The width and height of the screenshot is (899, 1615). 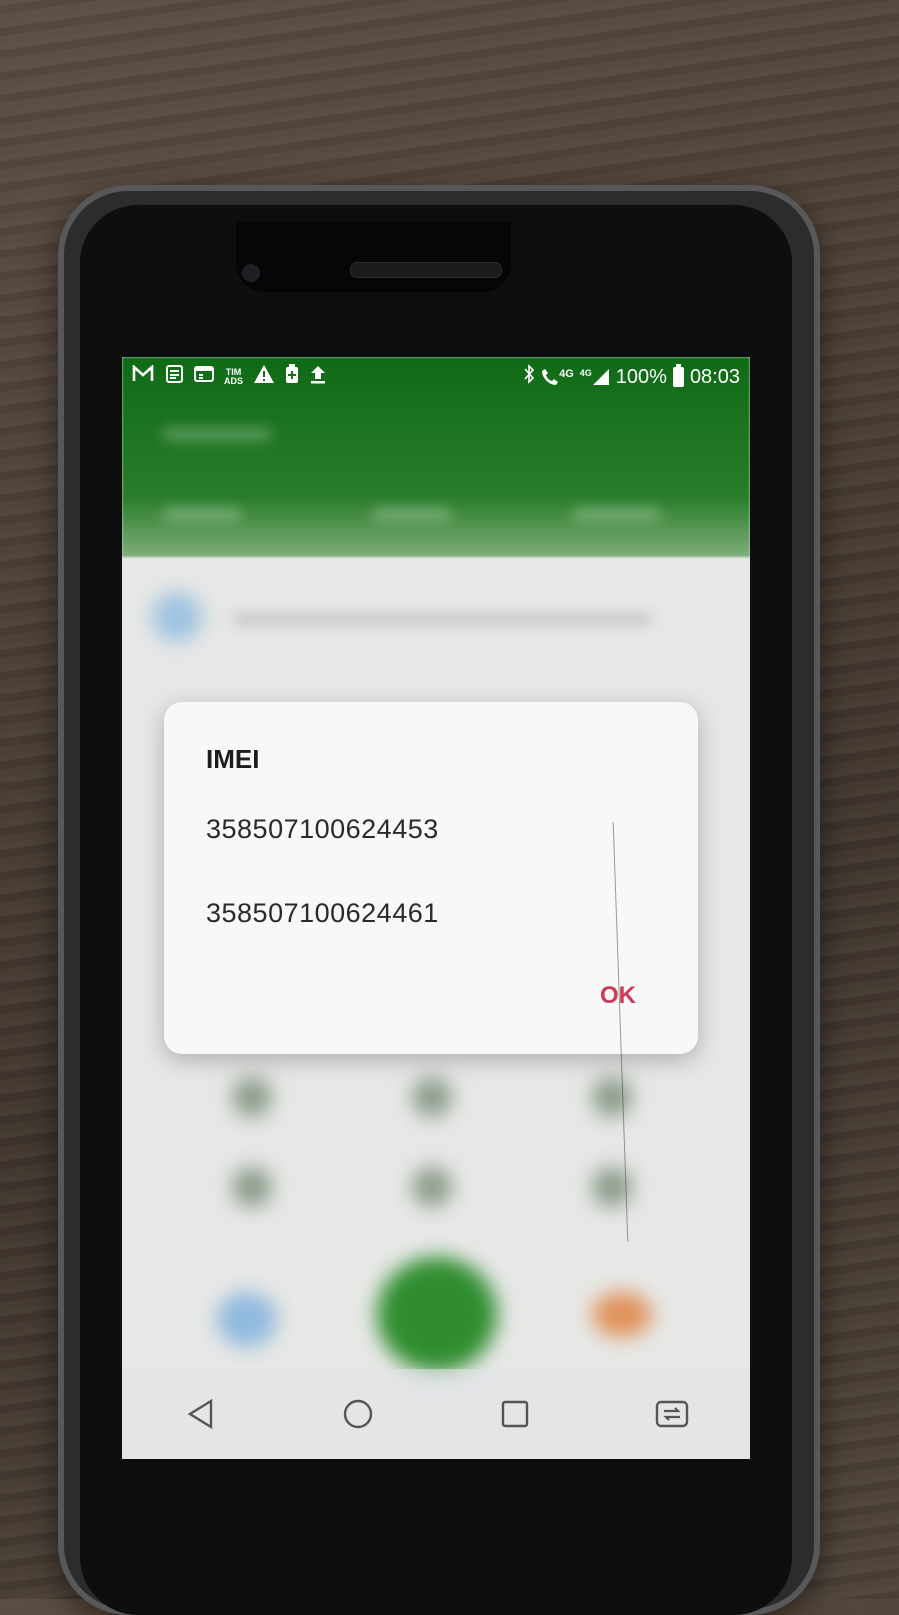 I want to click on call-icon: 4G, so click(x=557, y=377).